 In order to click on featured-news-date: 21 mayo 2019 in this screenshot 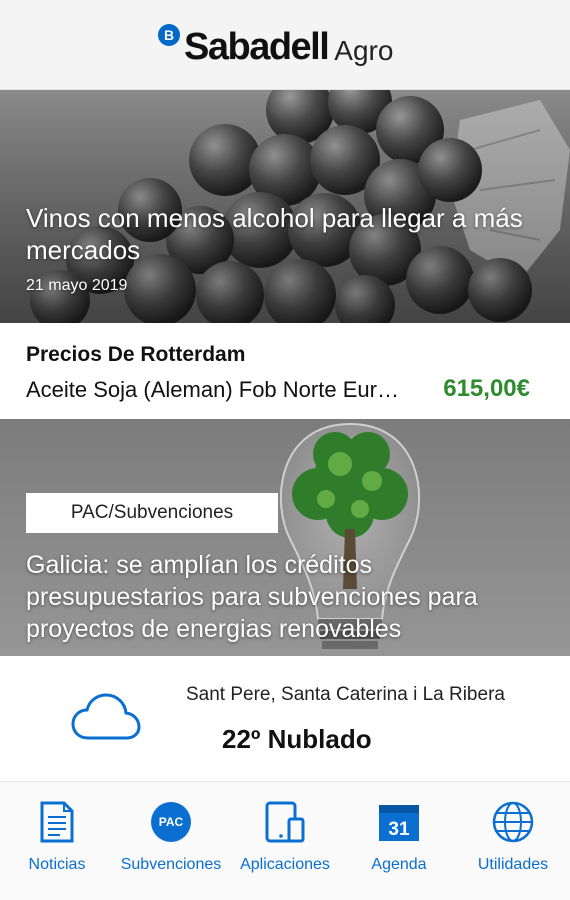, I will do `click(77, 285)`.